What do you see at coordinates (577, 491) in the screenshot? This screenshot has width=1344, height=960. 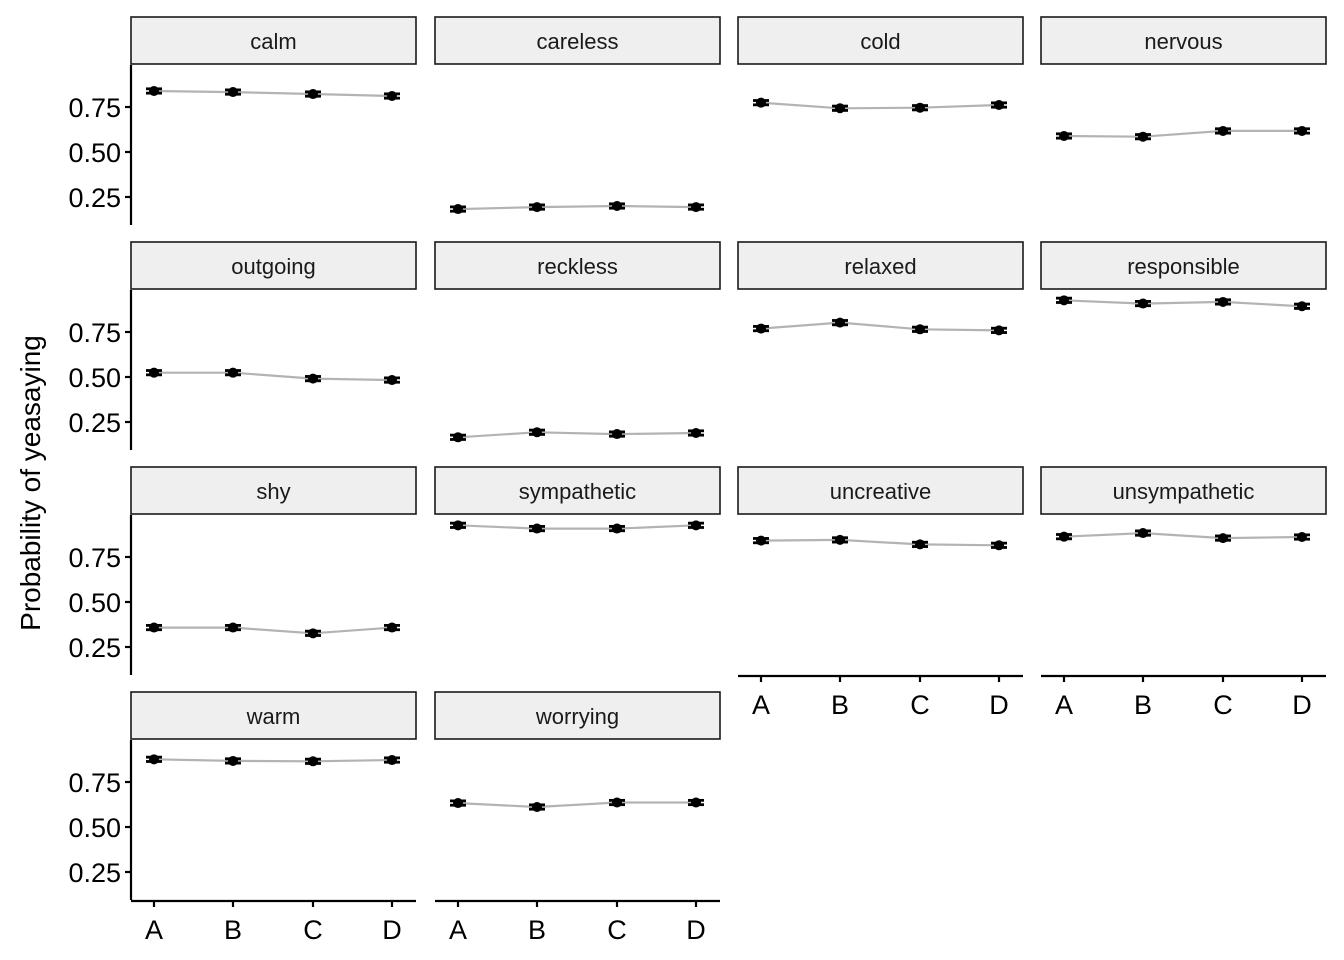 I see `strip-label: sympathetic` at bounding box center [577, 491].